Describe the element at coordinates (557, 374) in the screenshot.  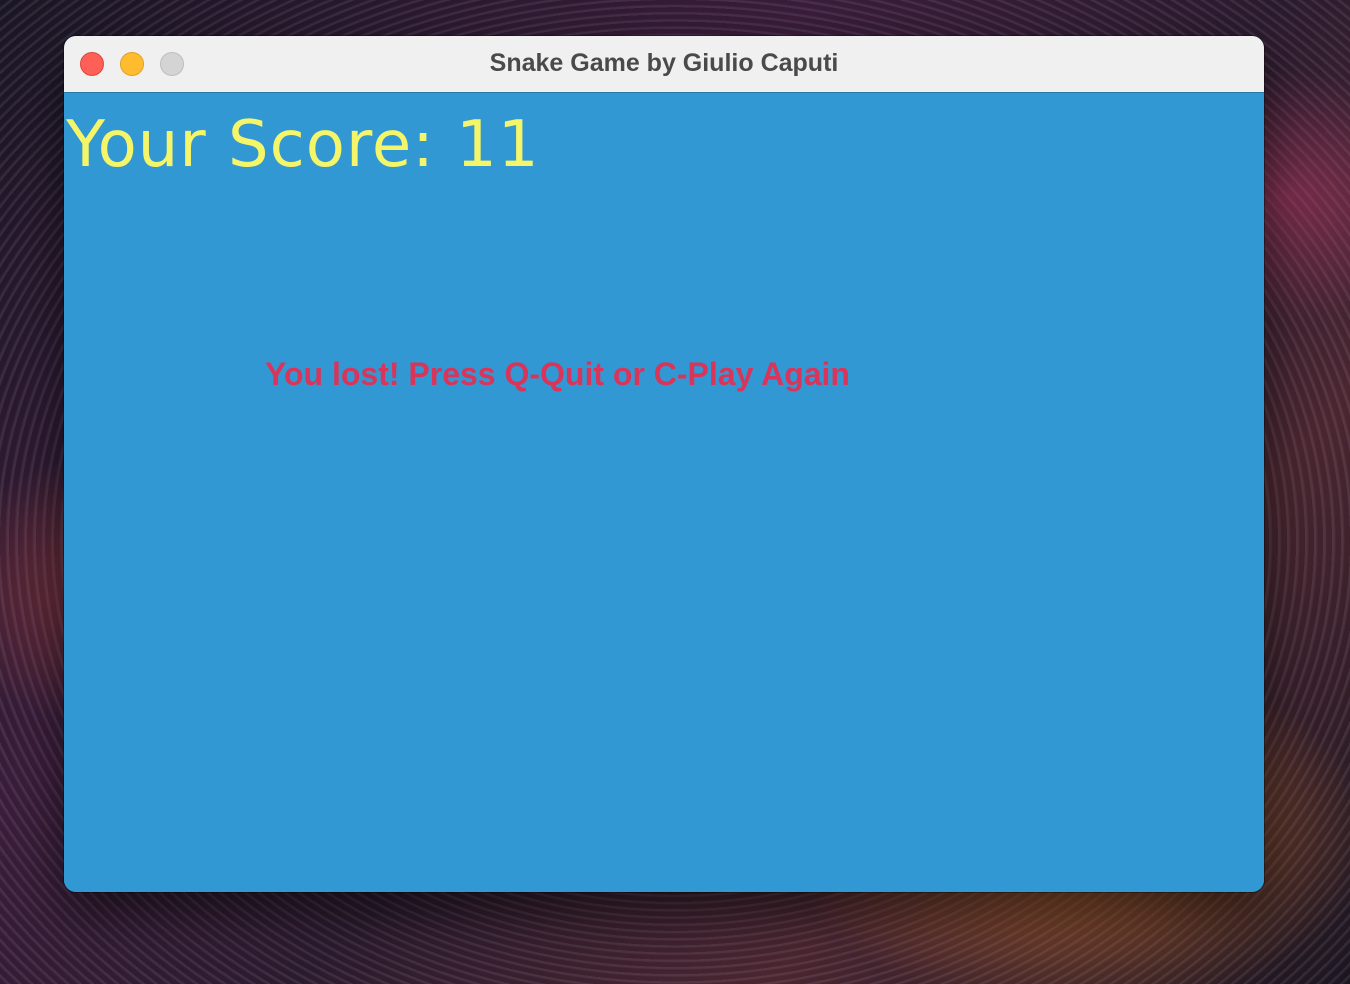
I see `game-over-message: You lost! Press Q-Quit or C-Play Again` at that location.